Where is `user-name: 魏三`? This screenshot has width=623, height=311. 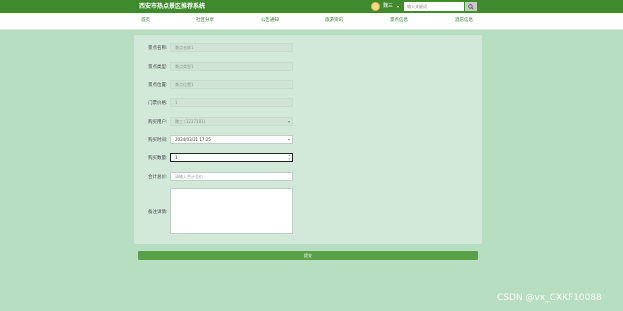 user-name: 魏三 is located at coordinates (388, 6).